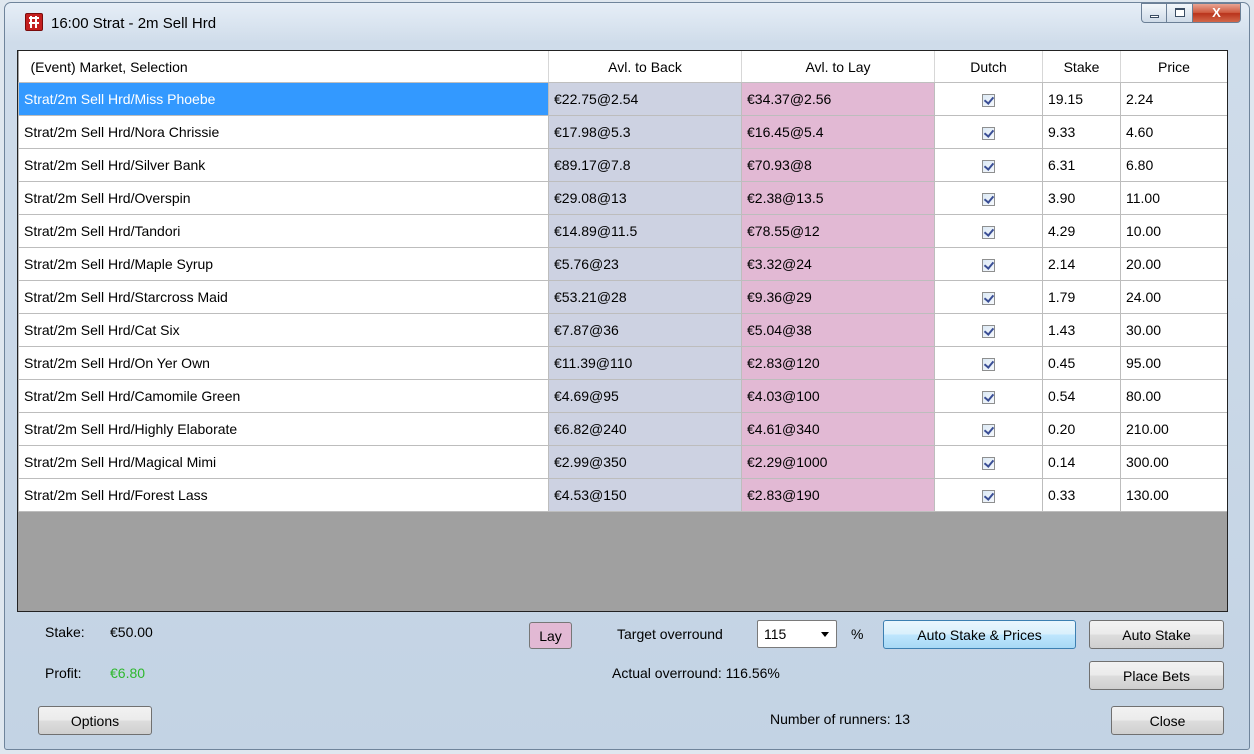 This screenshot has width=1254, height=754. Describe the element at coordinates (645, 495) in the screenshot. I see `back-price-cell: €4.53@150` at that location.